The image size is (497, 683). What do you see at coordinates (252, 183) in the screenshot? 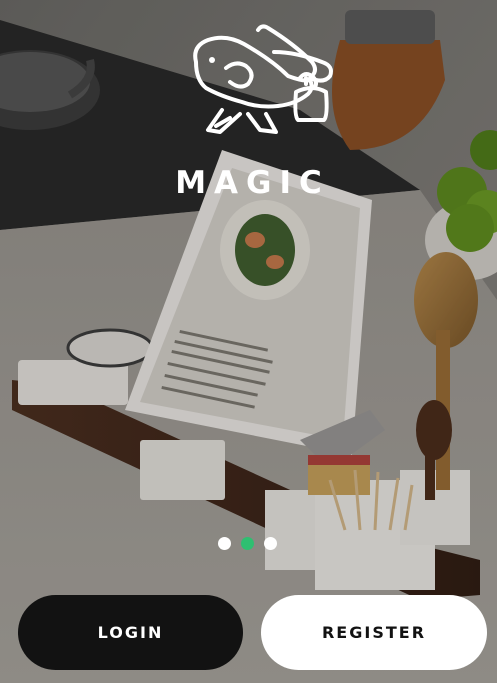
I see `brand-name: MAGIC` at bounding box center [252, 183].